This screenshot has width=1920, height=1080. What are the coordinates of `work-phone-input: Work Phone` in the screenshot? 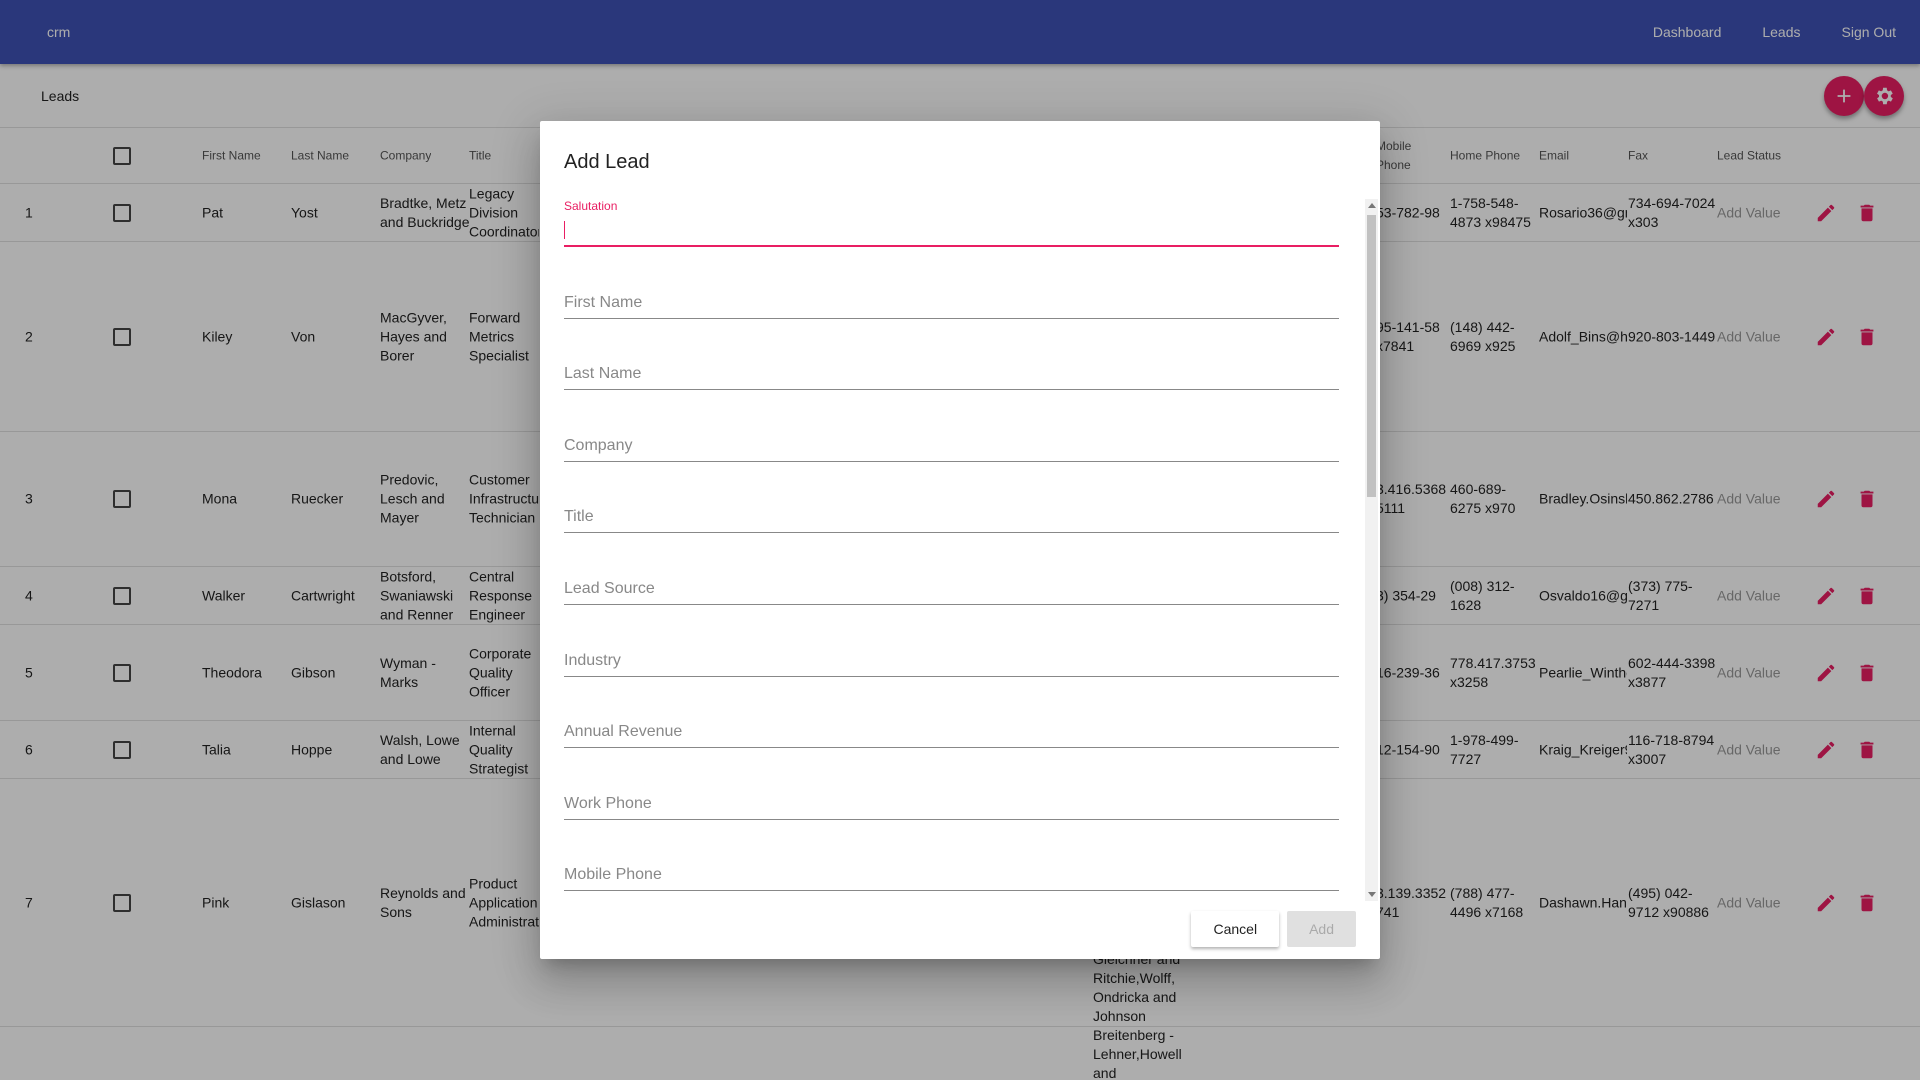 It's located at (951, 796).